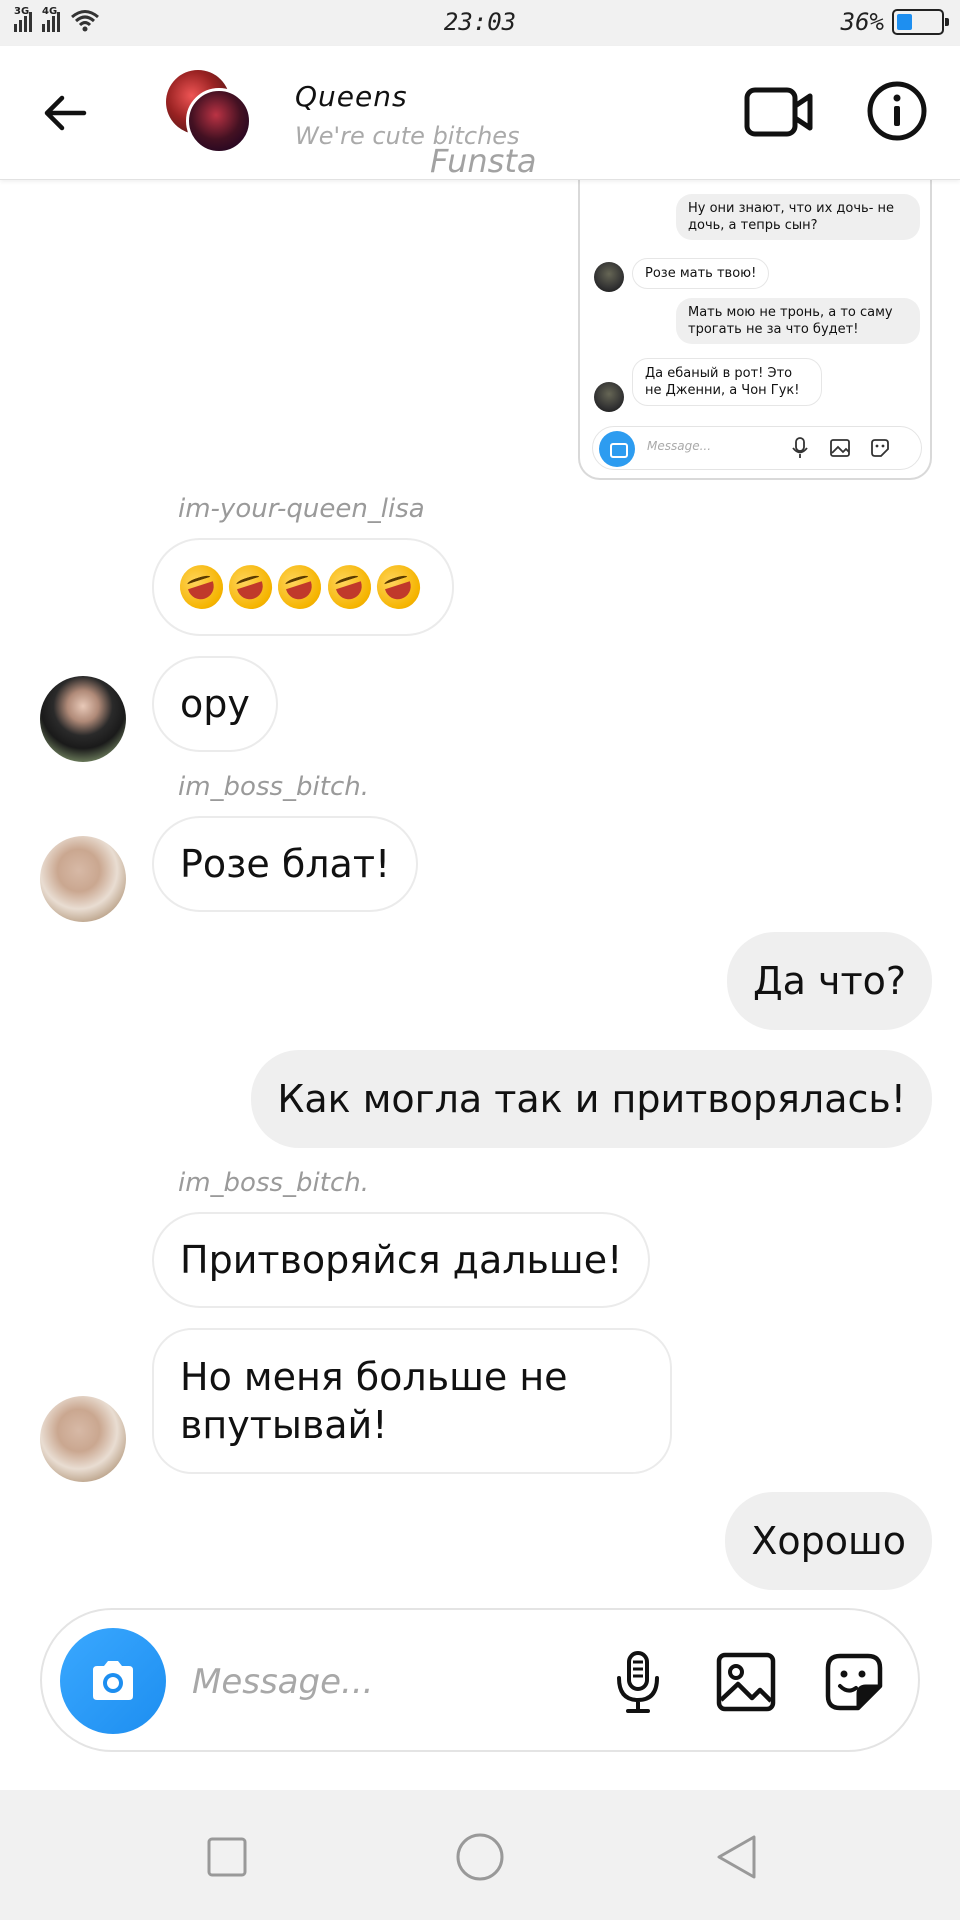  I want to click on message-bubble-emoji, so click(303, 587).